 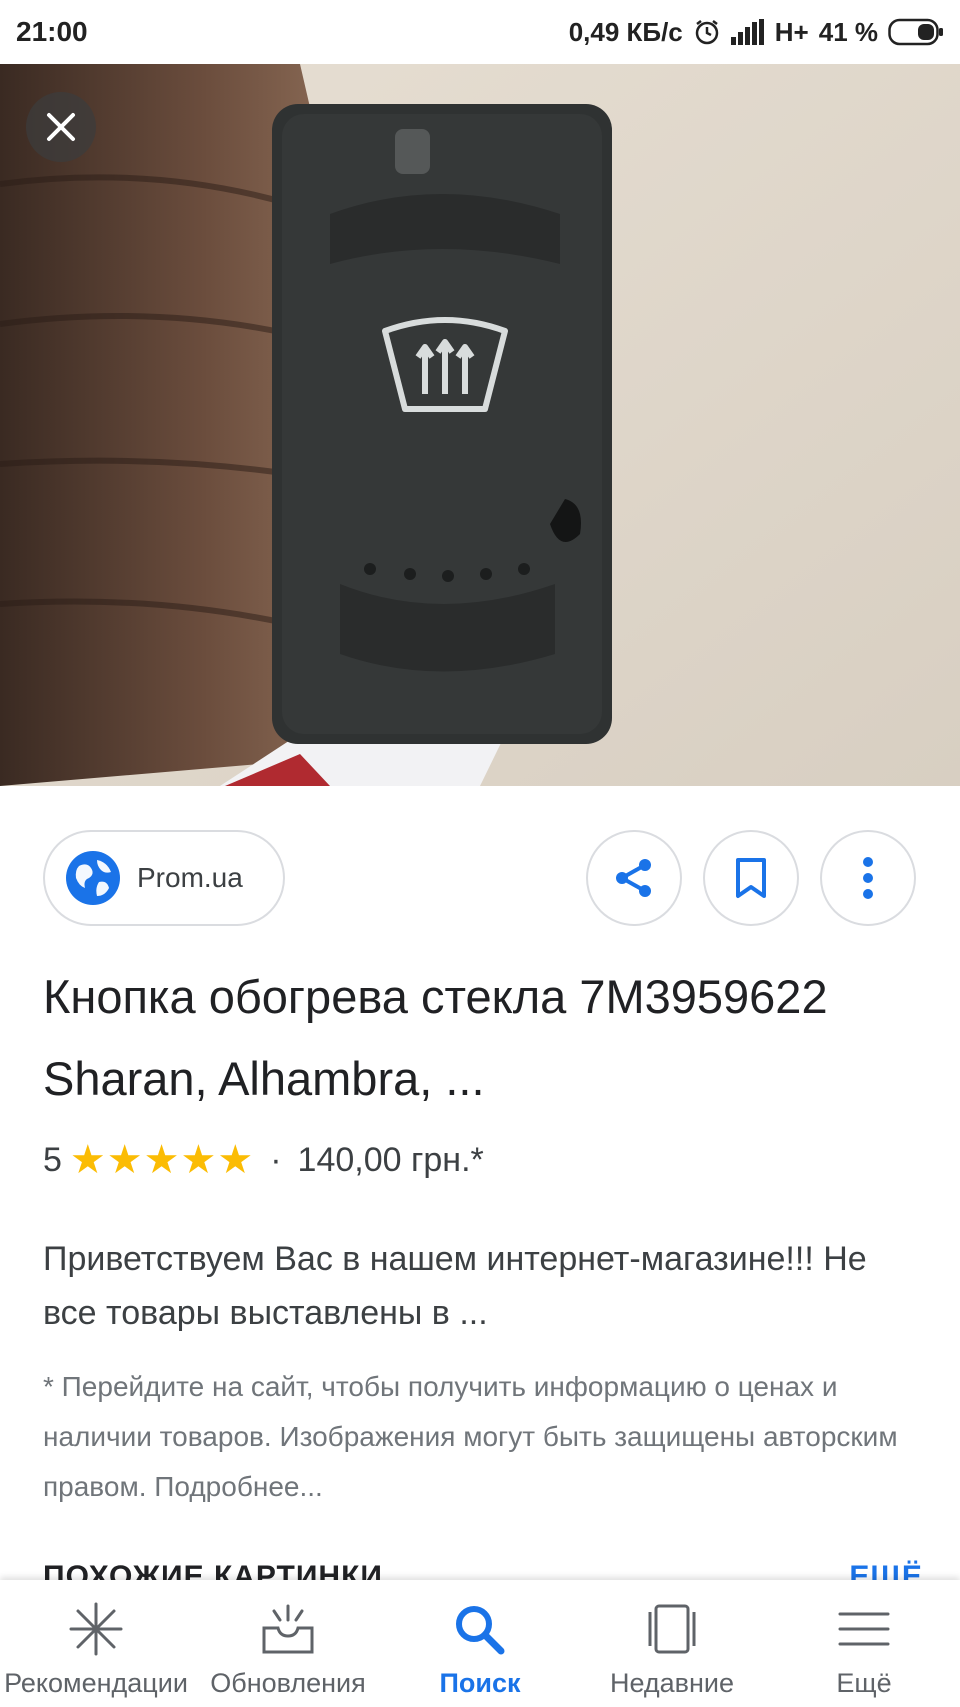 I want to click on battery-icon, so click(x=916, y=32).